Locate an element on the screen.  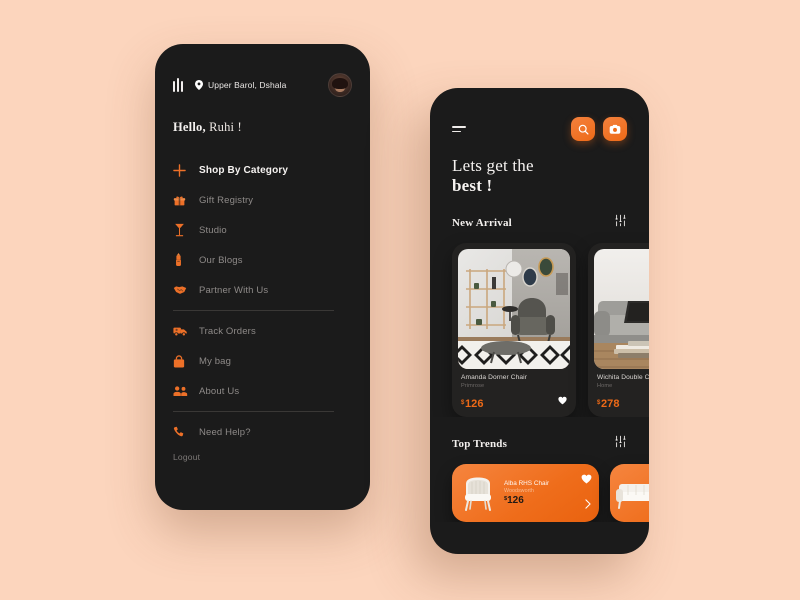
topbar-actions is located at coordinates (599, 129).